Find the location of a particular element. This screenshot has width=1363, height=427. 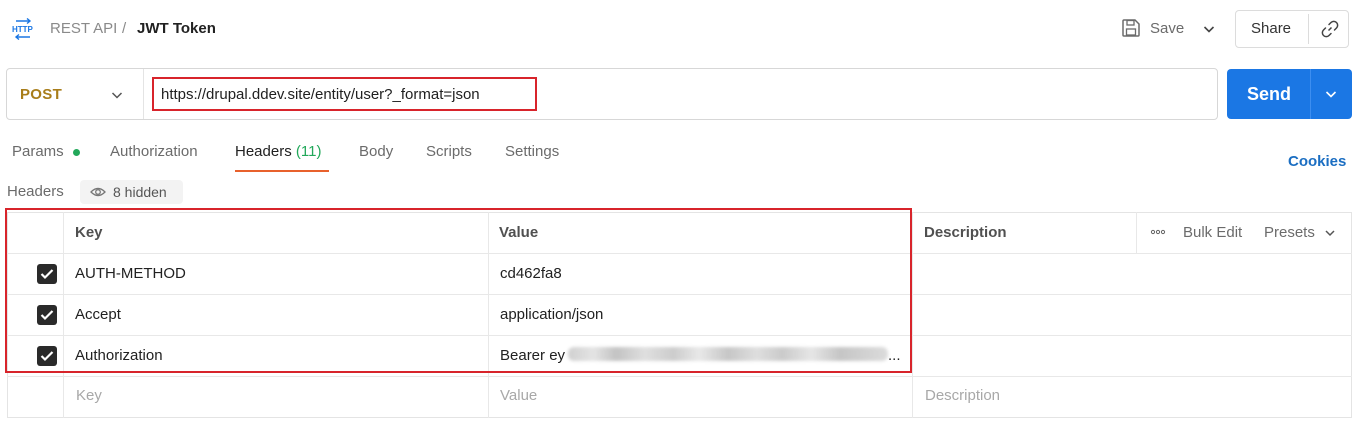

bulk-edit-button: Bulk Edit is located at coordinates (1212, 232).